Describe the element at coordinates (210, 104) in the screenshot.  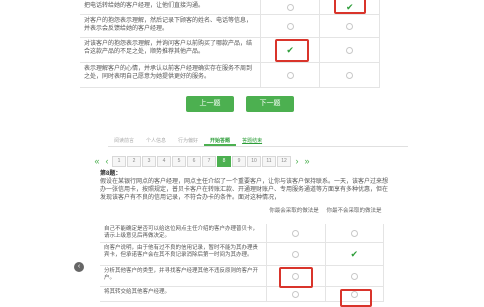
I see `prev-question-button: 上一题` at that location.